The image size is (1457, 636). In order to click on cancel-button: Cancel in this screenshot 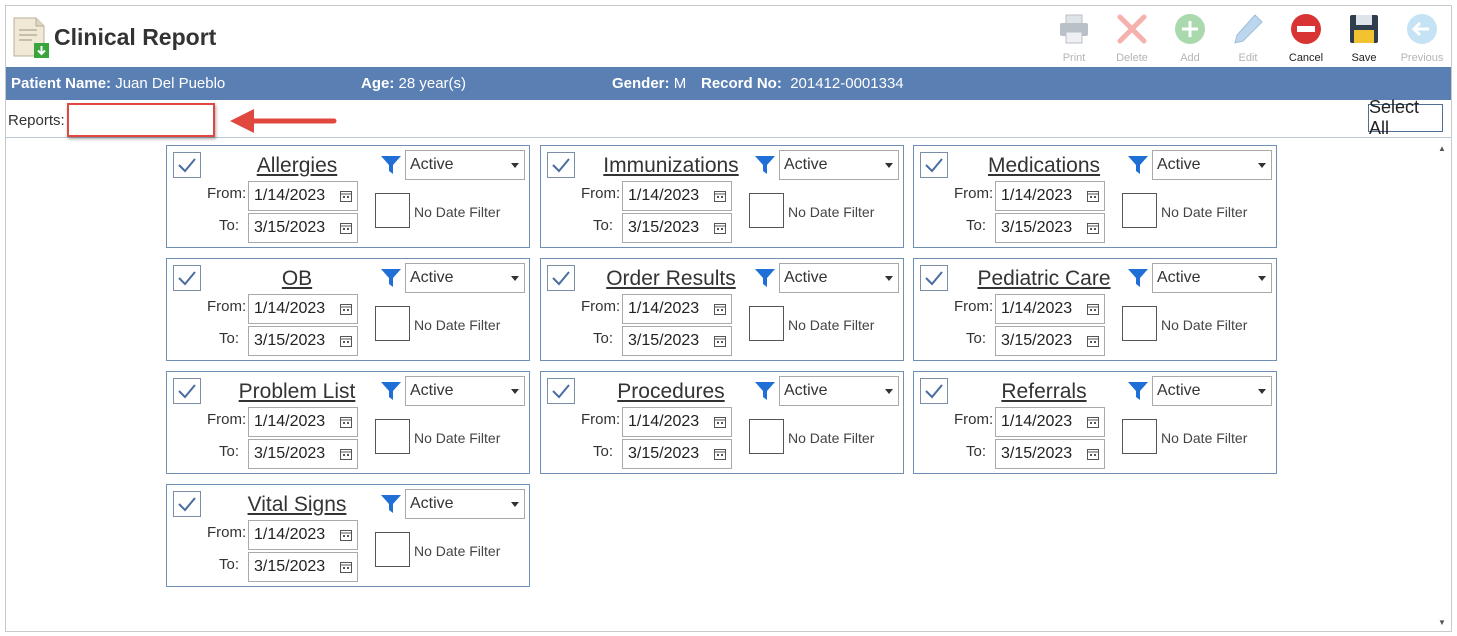, I will do `click(1306, 38)`.